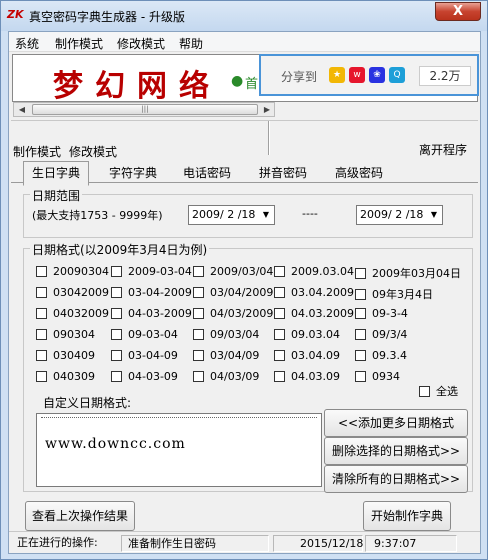 Image resolution: width=488 pixels, height=560 pixels. What do you see at coordinates (226, 376) in the screenshot?
I see `format-checkbox: 04/03/09` at bounding box center [226, 376].